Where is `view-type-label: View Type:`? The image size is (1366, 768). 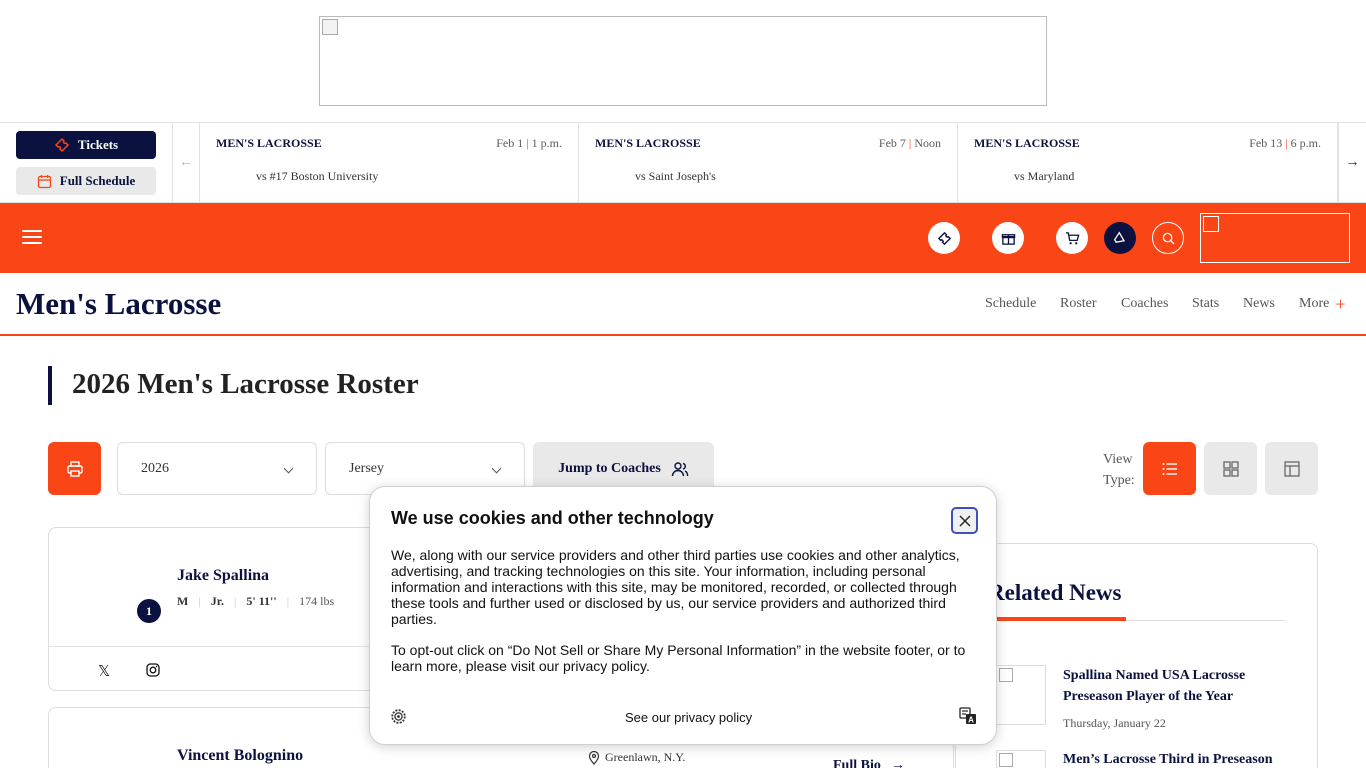
view-type-label: View Type: is located at coordinates (1119, 470).